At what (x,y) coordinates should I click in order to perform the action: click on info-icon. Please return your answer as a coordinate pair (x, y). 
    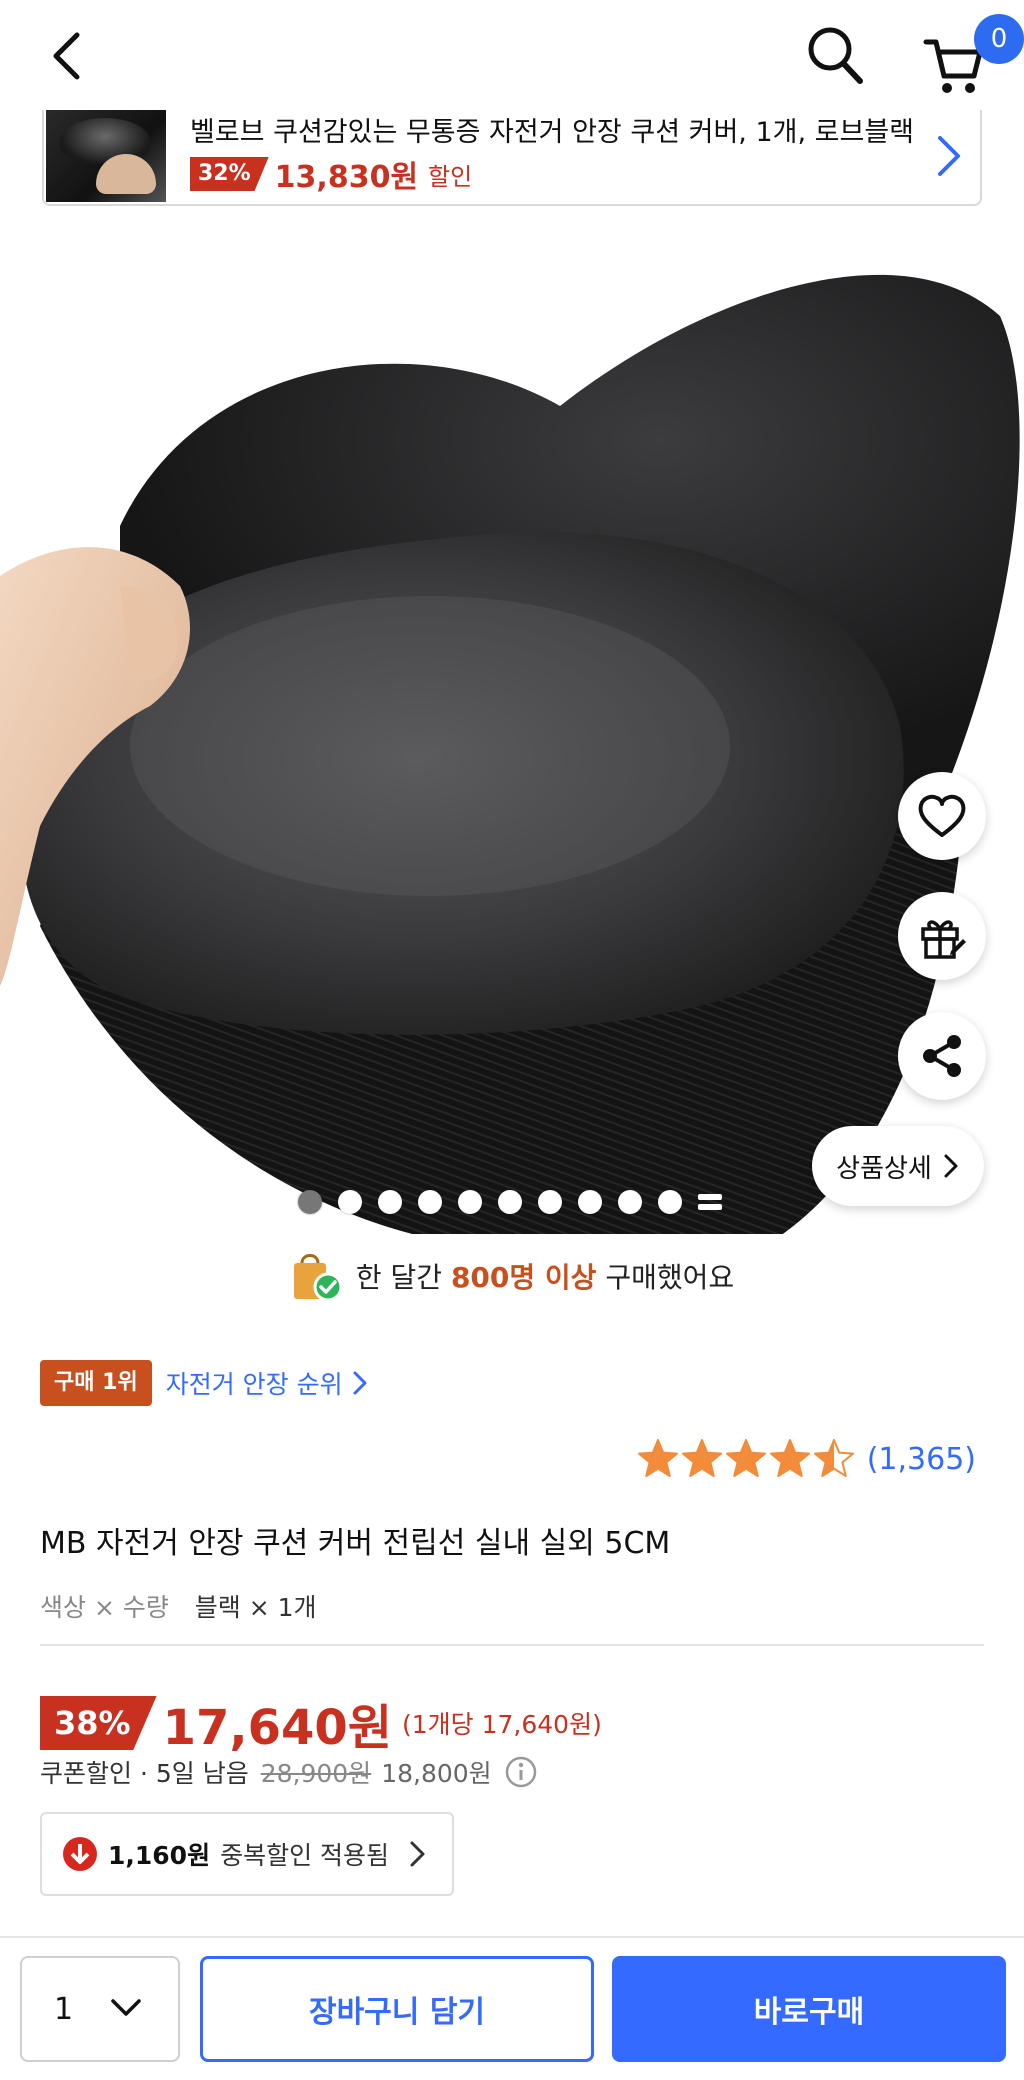
    Looking at the image, I should click on (521, 1772).